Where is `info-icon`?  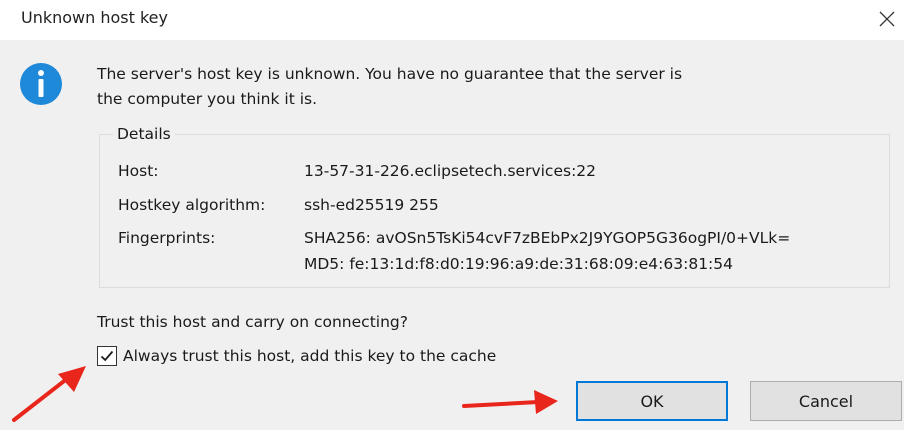
info-icon is located at coordinates (41, 84).